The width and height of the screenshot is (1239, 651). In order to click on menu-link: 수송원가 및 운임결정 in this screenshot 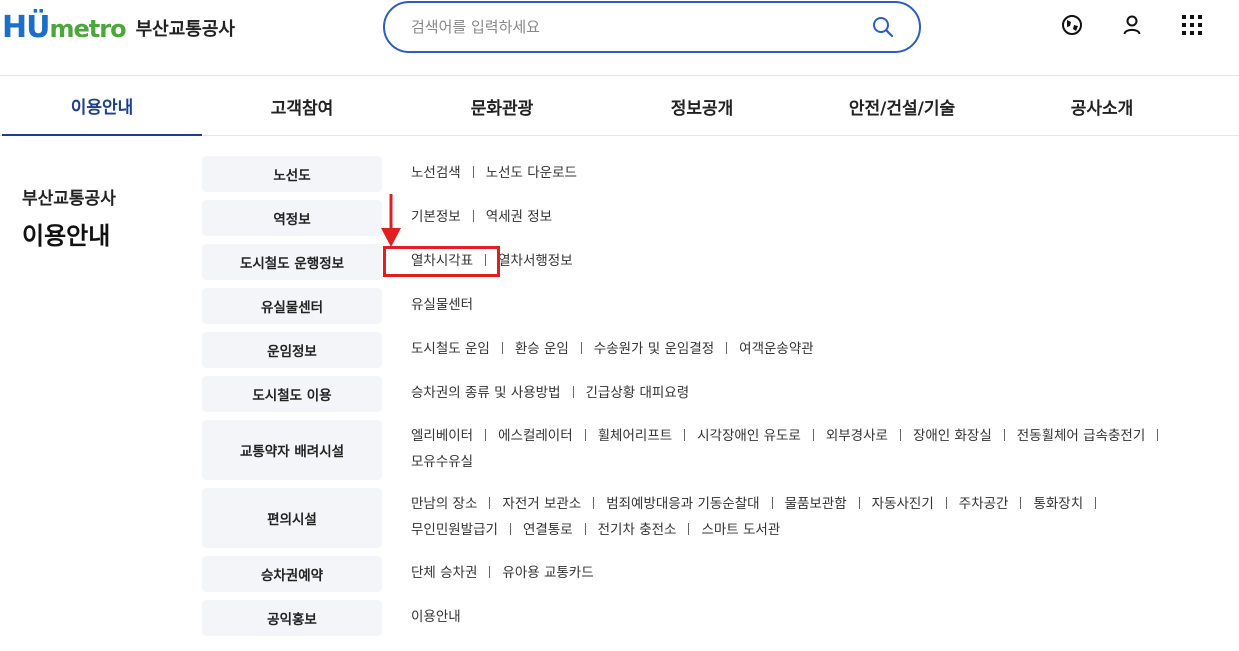, I will do `click(654, 349)`.